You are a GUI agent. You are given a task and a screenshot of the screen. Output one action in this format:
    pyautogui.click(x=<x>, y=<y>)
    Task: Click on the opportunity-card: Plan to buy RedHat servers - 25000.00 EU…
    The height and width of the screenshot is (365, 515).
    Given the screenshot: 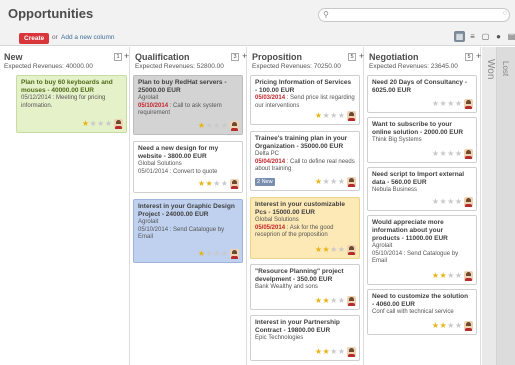 What is the action you would take?
    pyautogui.click(x=188, y=105)
    